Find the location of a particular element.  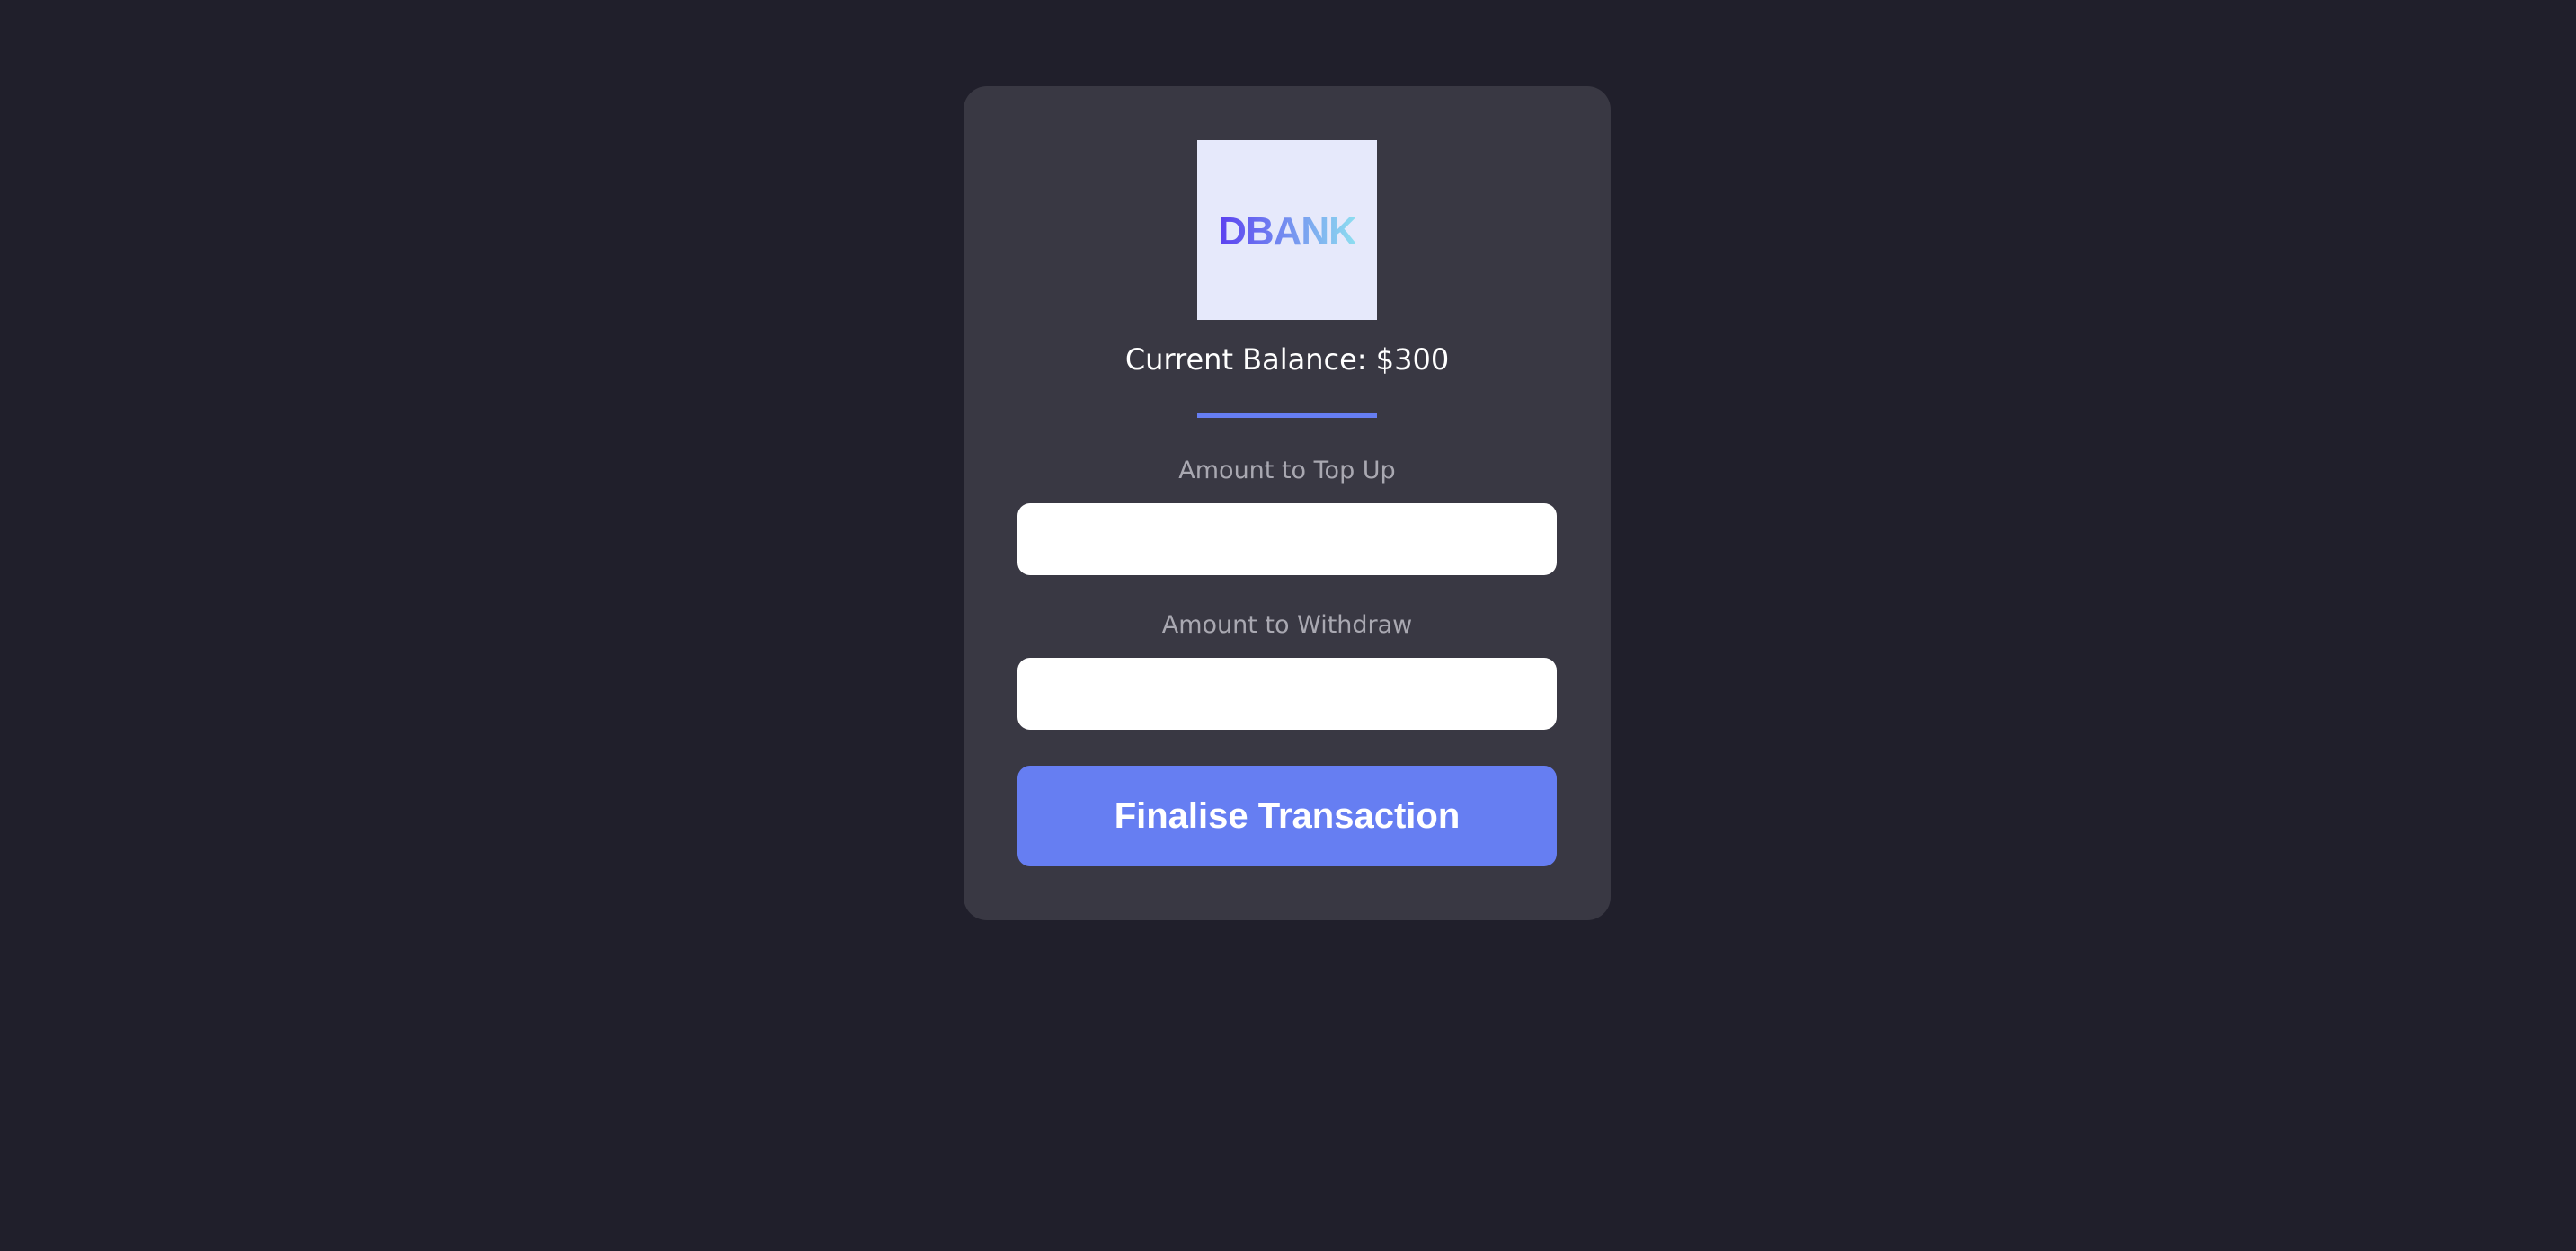

current-balance: Current Balance: $300 is located at coordinates (1287, 359).